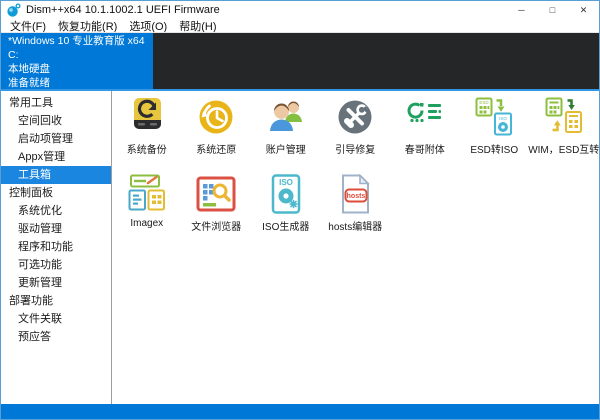  Describe the element at coordinates (355, 227) in the screenshot. I see `tool-label: hosts编辑器` at that location.